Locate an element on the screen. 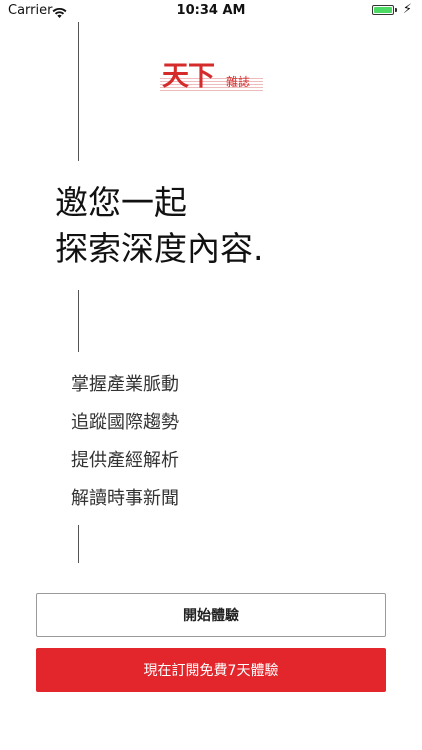  headline: 邀您一起 探索深度內容. is located at coordinates (159, 226).